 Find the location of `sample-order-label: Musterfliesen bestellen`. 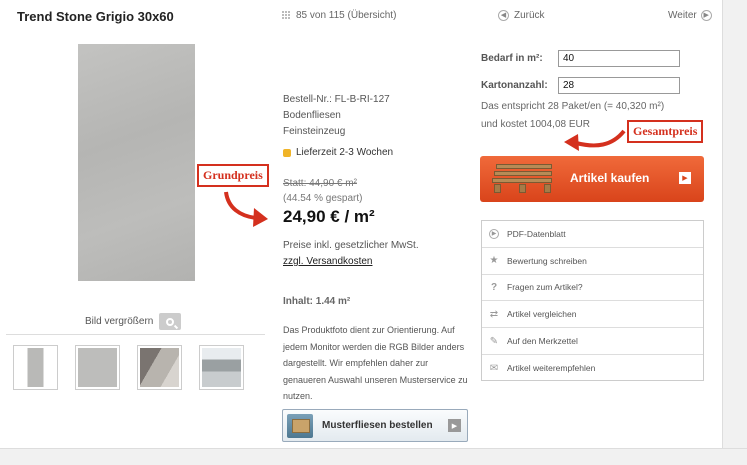

sample-order-label: Musterfliesen bestellen is located at coordinates (377, 425).